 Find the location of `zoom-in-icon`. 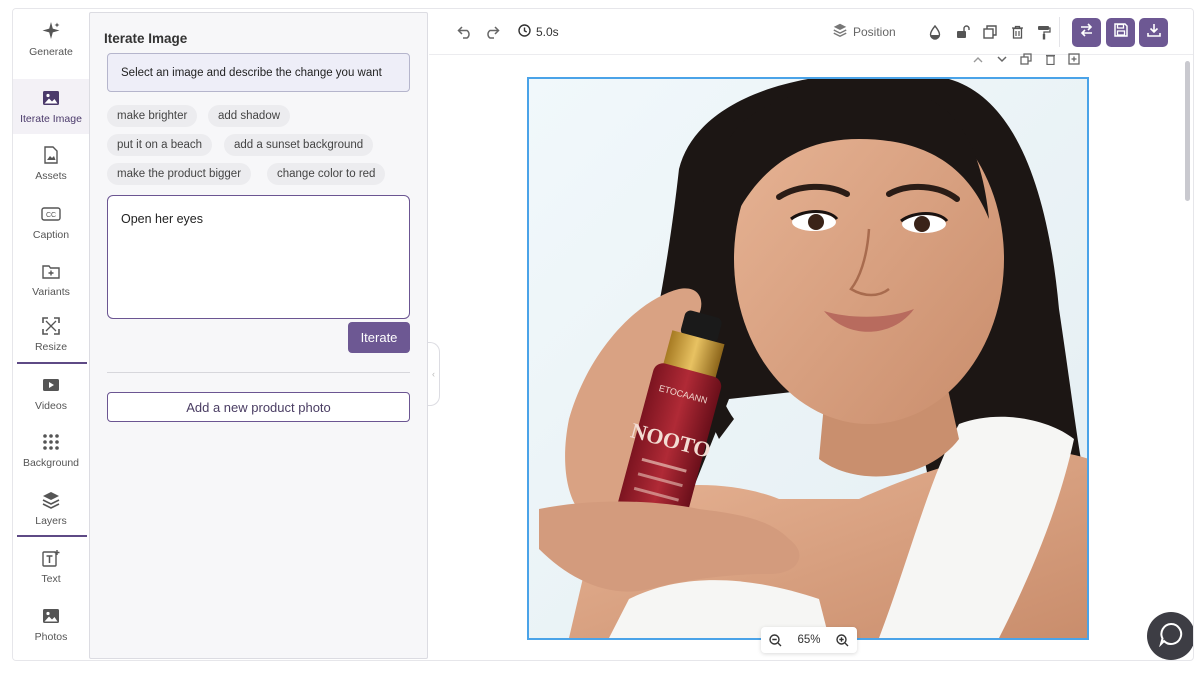

zoom-in-icon is located at coordinates (842, 640).